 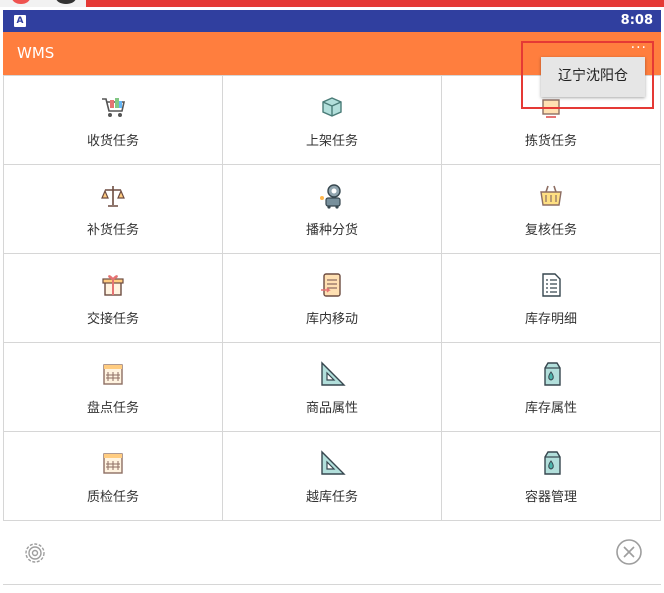 I want to click on menu-item-inventory-detail: 库存明细, so click(x=551, y=298).